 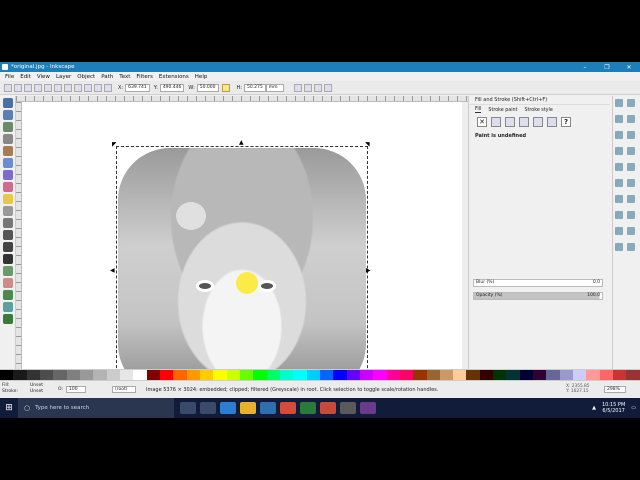 What do you see at coordinates (201, 77) in the screenshot?
I see `menu-help: Help` at bounding box center [201, 77].